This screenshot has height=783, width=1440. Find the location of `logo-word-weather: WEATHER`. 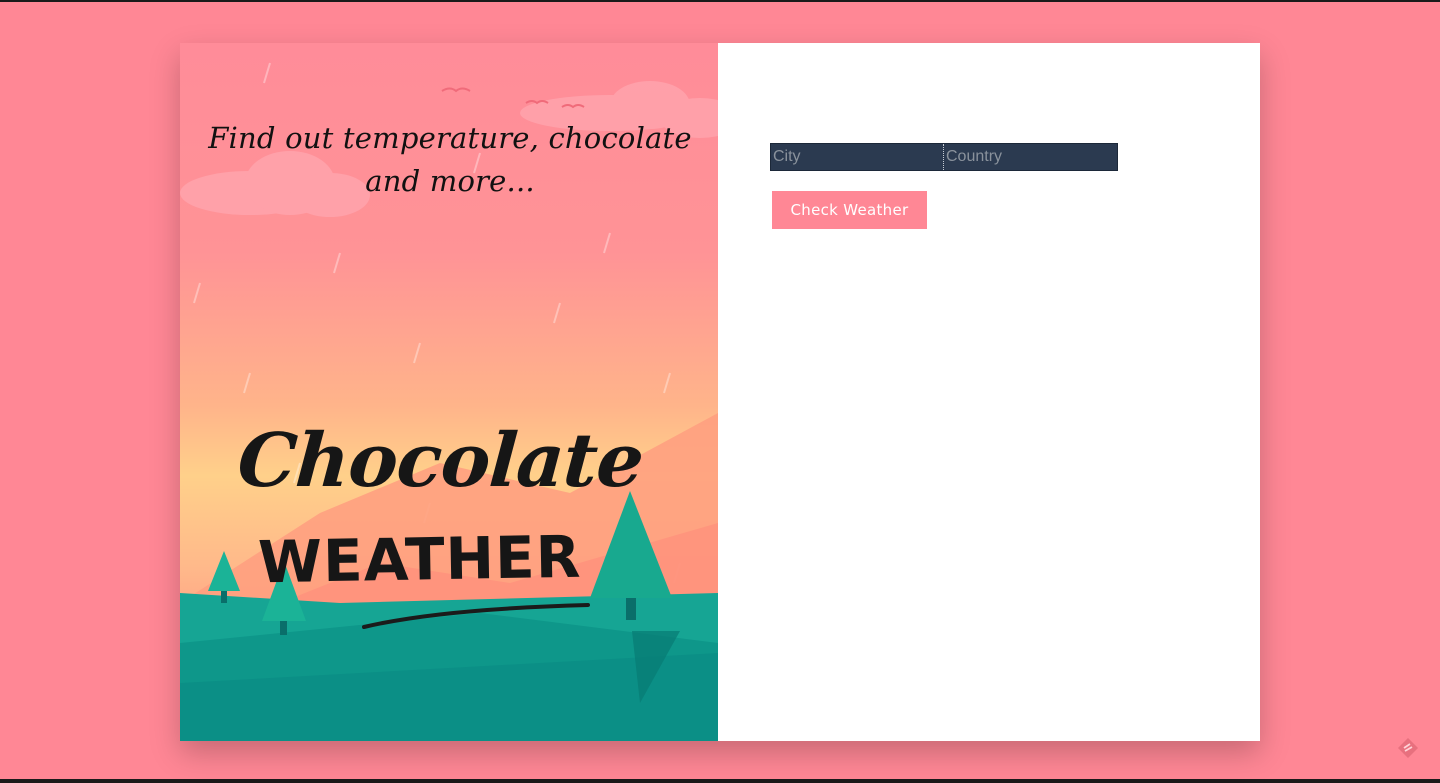

logo-word-weather: WEATHER is located at coordinates (419, 559).